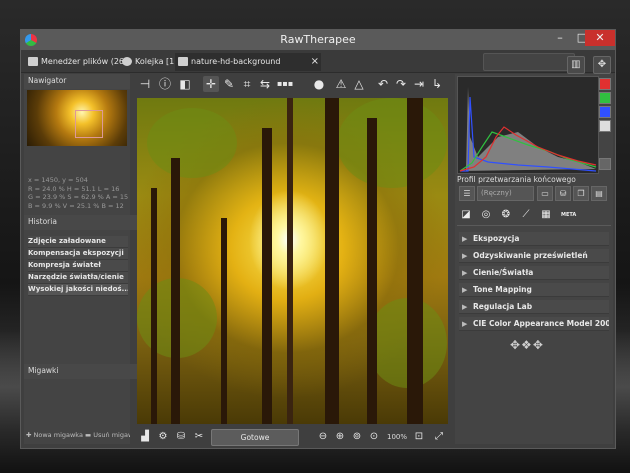  What do you see at coordinates (605, 112) in the screenshot?
I see `blue-channel-toggle` at bounding box center [605, 112].